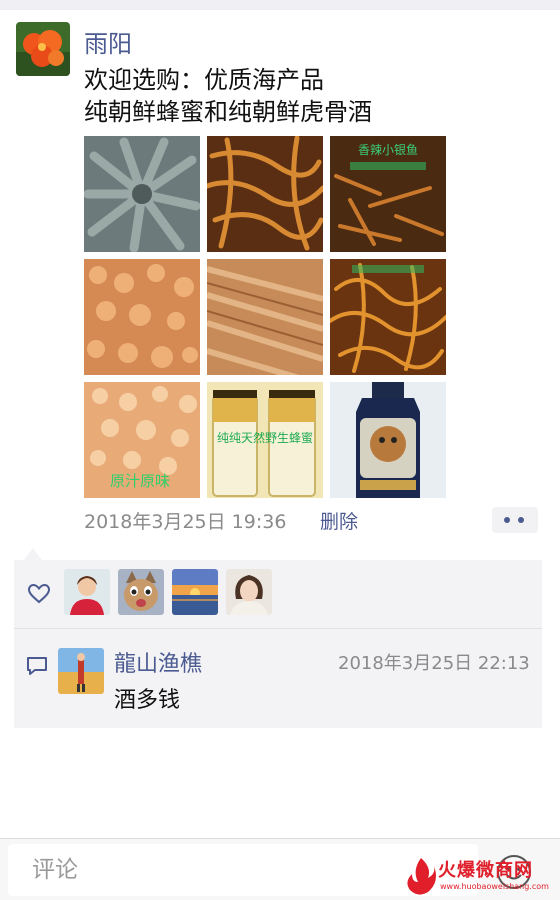 The width and height of the screenshot is (560, 900). Describe the element at coordinates (81, 671) in the screenshot. I see `commenter-avatar` at that location.